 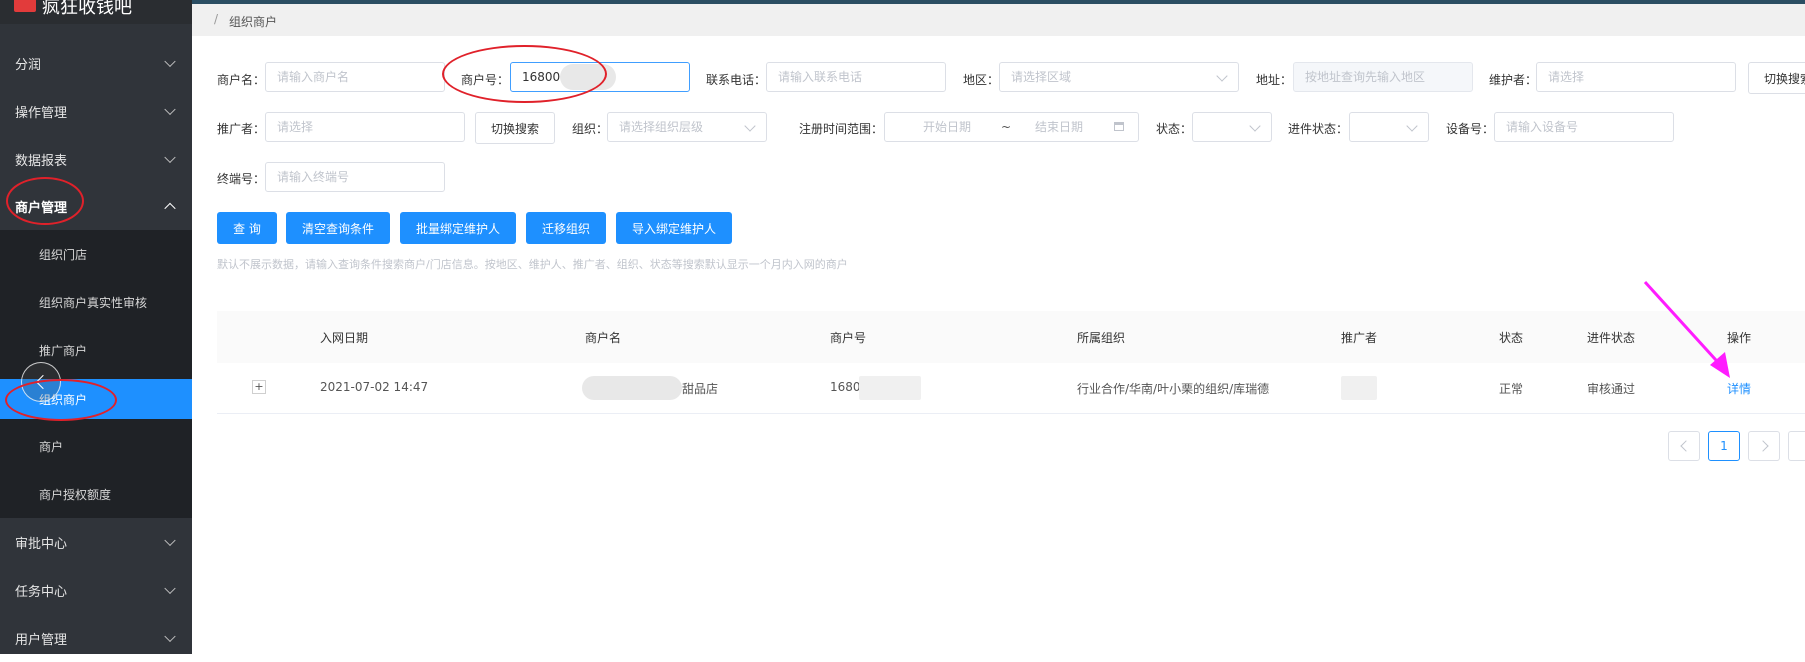 I want to click on cell-merchant-name: 甜品店, so click(x=700, y=389).